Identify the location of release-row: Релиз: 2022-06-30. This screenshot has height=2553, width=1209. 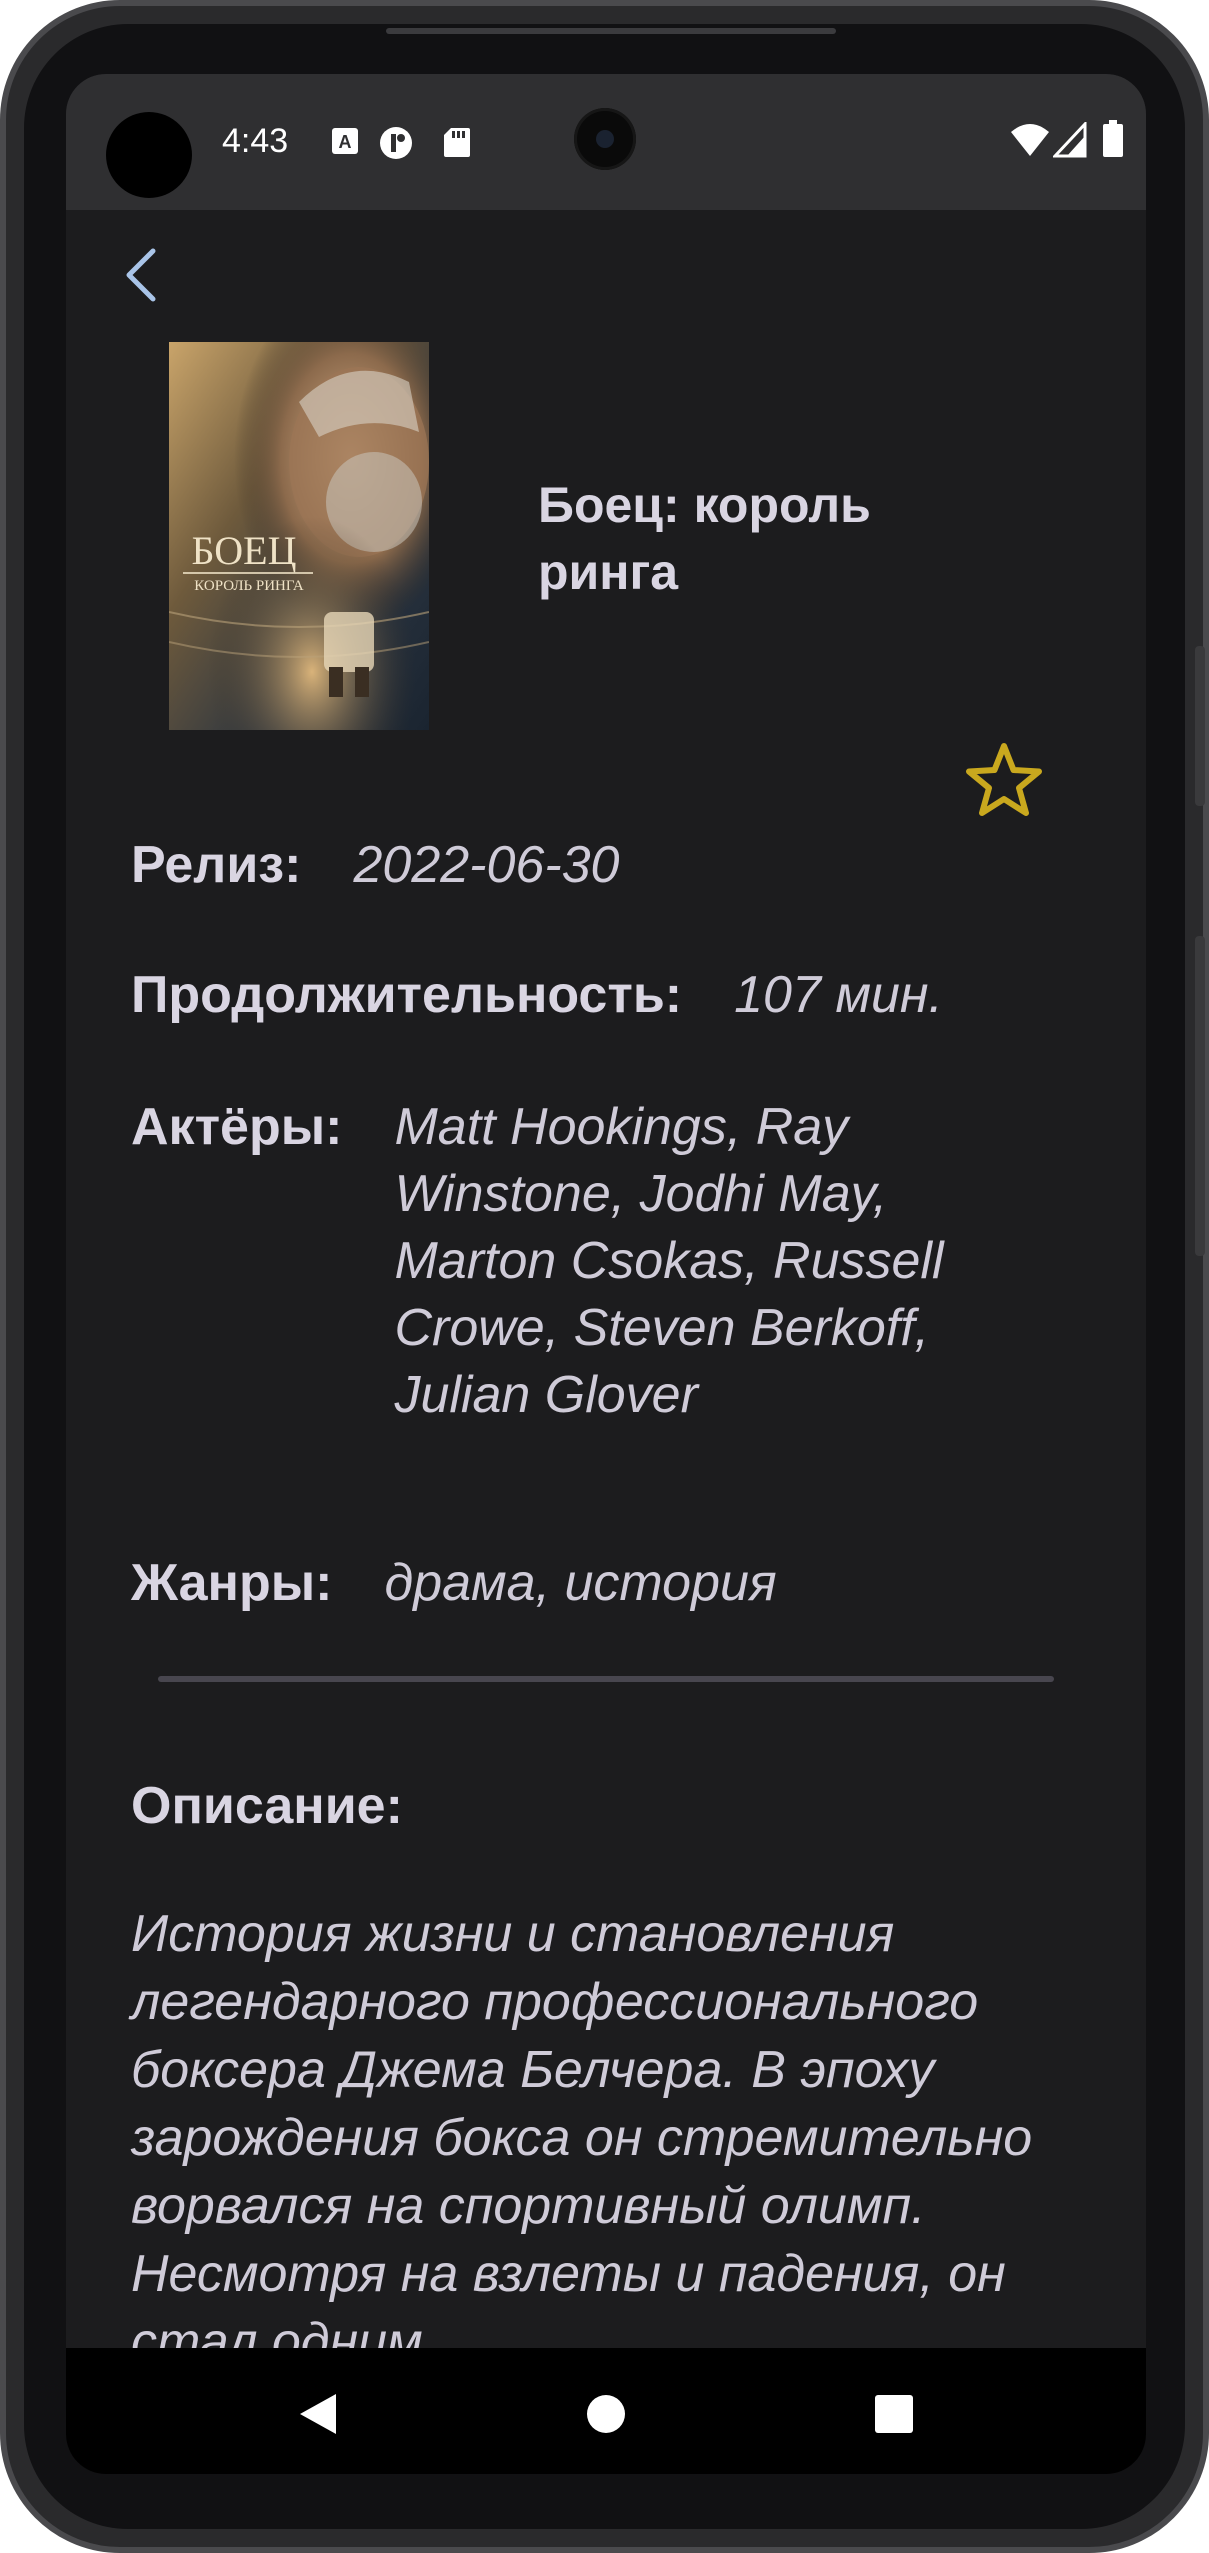
(375, 865).